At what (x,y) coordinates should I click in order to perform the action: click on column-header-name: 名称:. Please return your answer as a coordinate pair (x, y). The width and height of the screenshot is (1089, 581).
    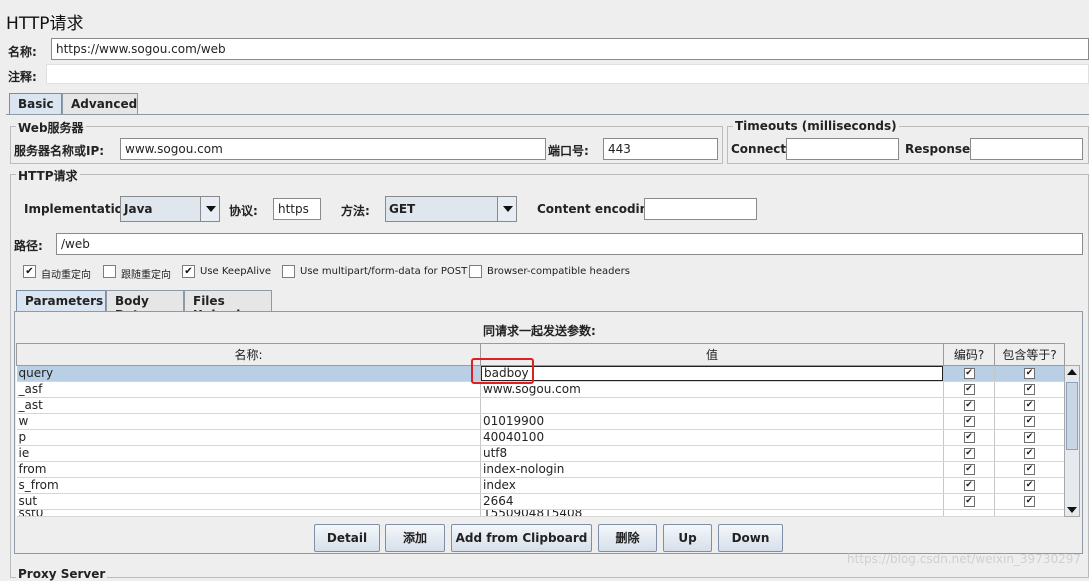
    Looking at the image, I should click on (248, 354).